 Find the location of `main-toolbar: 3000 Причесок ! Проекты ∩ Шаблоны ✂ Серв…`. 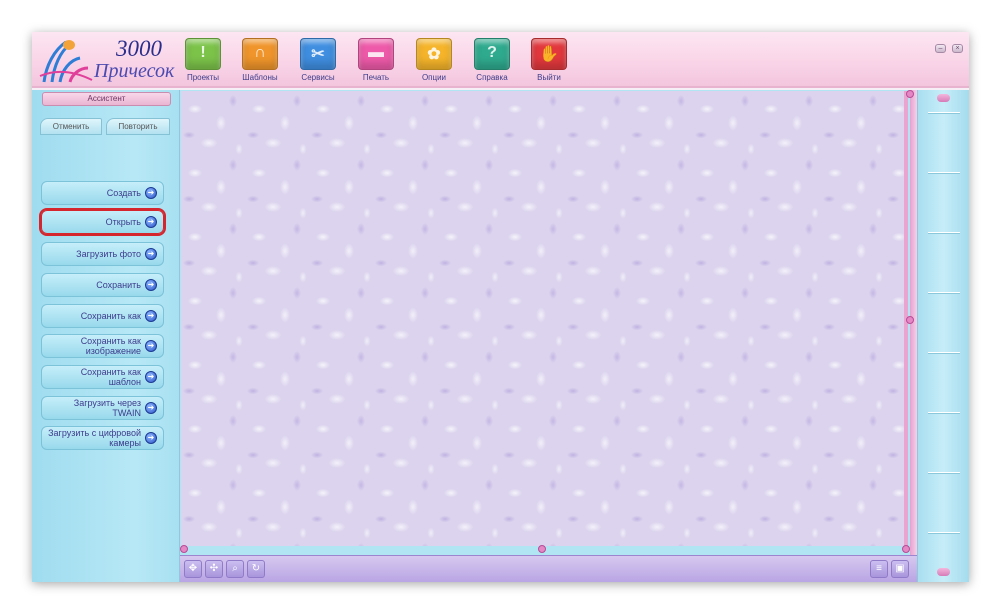

main-toolbar: 3000 Причесок ! Проекты ∩ Шаблоны ✂ Серв… is located at coordinates (500, 60).